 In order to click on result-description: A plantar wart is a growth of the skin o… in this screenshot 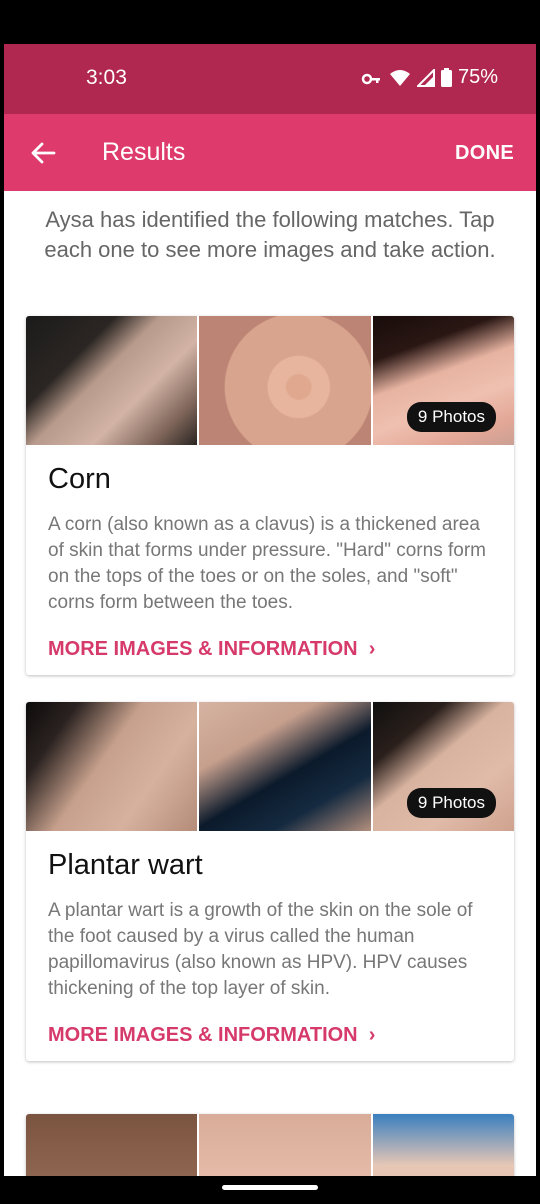, I will do `click(260, 949)`.